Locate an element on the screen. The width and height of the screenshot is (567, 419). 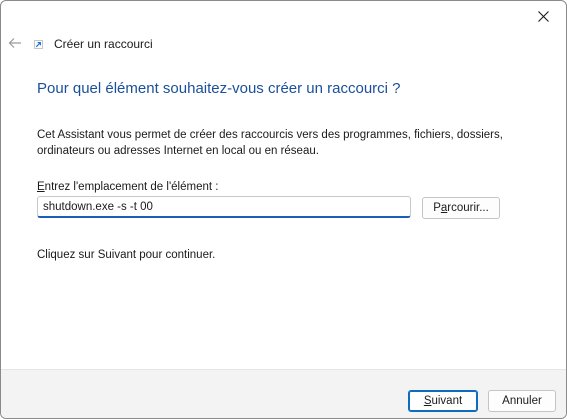
next-label-rest: uivant is located at coordinates (447, 401).